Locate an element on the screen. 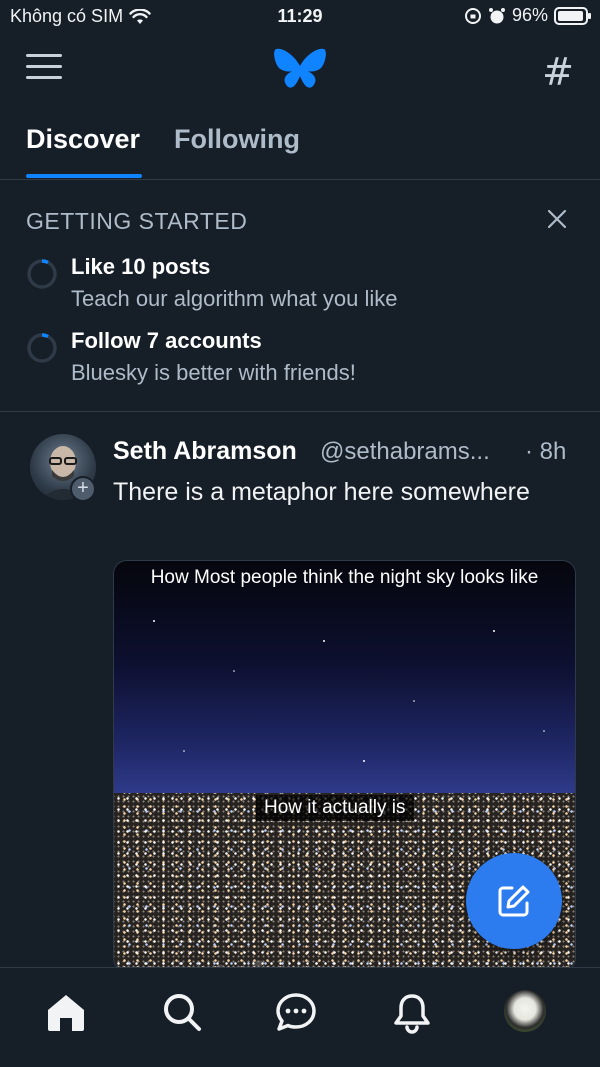 This screenshot has height=1067, width=600. task-subtitle: Bluesky is better with friends! is located at coordinates (213, 372).